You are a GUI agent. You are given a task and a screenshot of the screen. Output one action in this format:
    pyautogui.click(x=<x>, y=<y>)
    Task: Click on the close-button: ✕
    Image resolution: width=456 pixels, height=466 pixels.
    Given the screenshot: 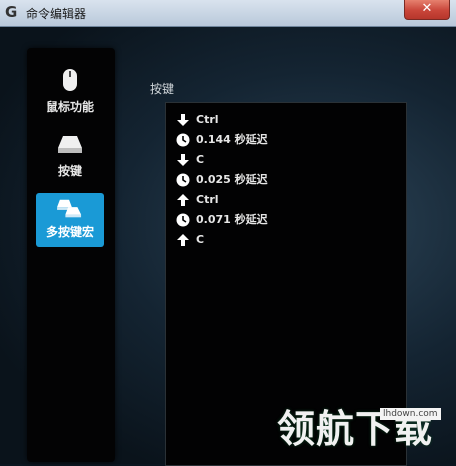 What is the action you would take?
    pyautogui.click(x=427, y=10)
    